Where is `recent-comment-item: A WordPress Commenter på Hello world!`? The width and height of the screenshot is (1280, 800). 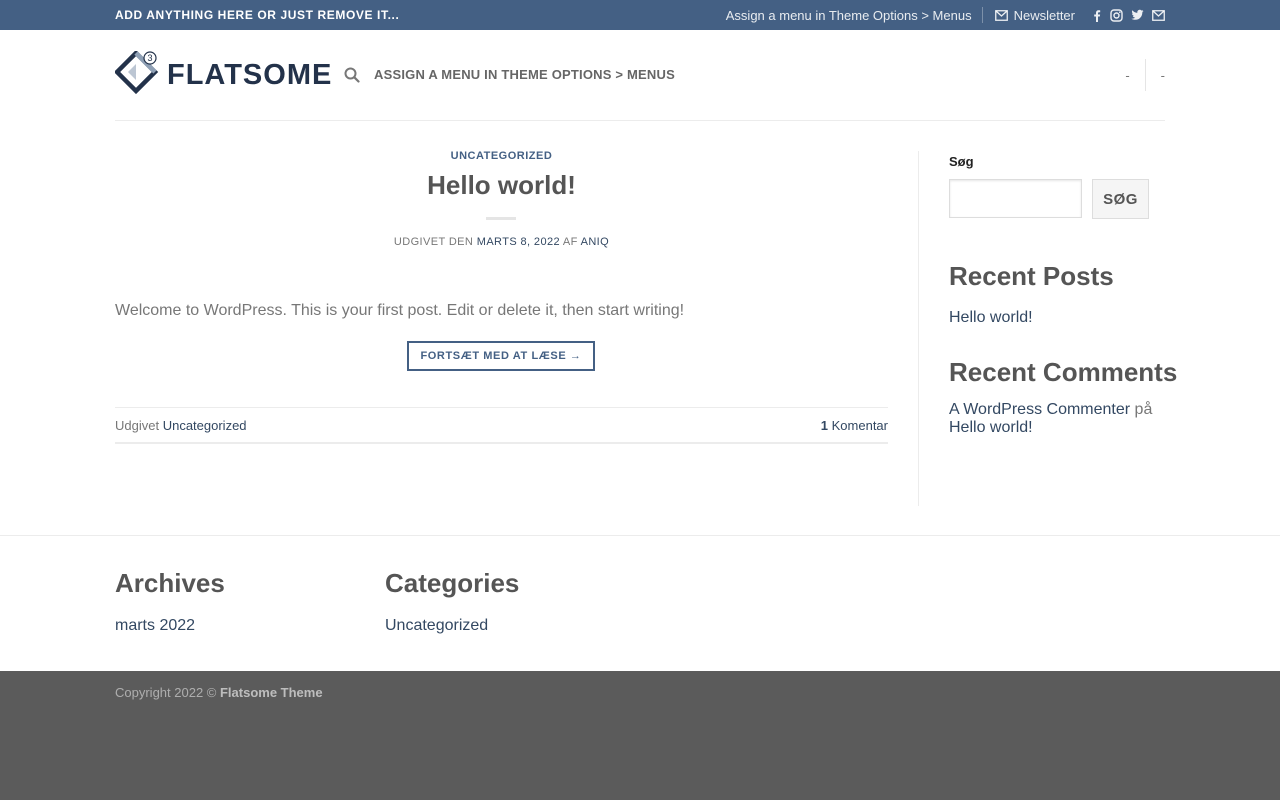 recent-comment-item: A WordPress Commenter på Hello world! is located at coordinates (1057, 419).